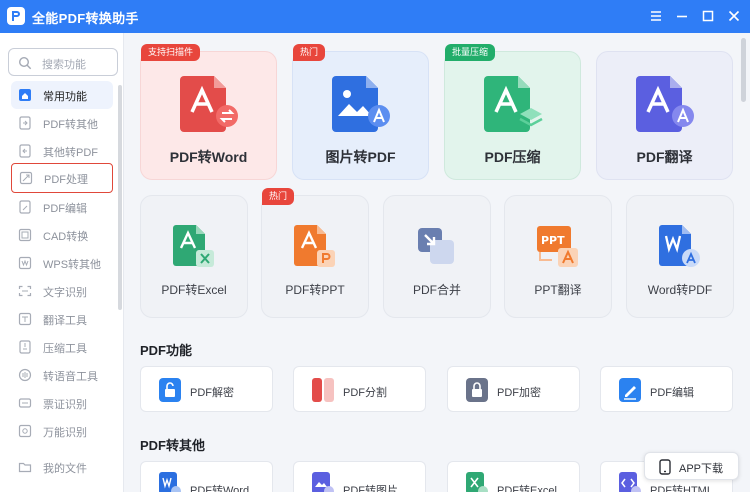 The image size is (750, 492). I want to click on card-label: Word转PDF, so click(680, 290).